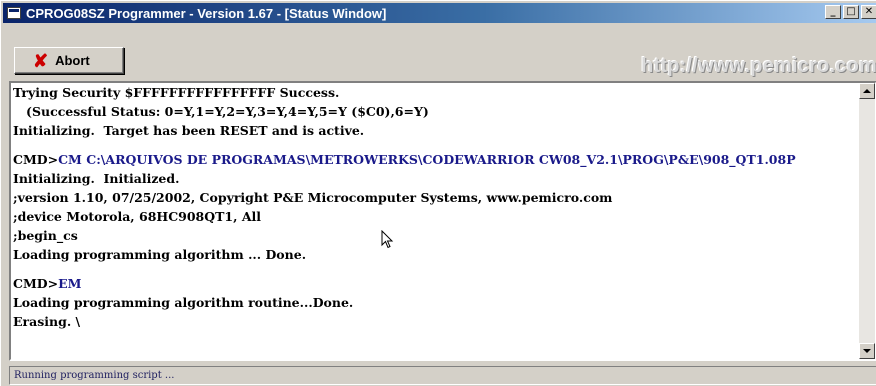  What do you see at coordinates (14, 13) in the screenshot?
I see `app-window-icon` at bounding box center [14, 13].